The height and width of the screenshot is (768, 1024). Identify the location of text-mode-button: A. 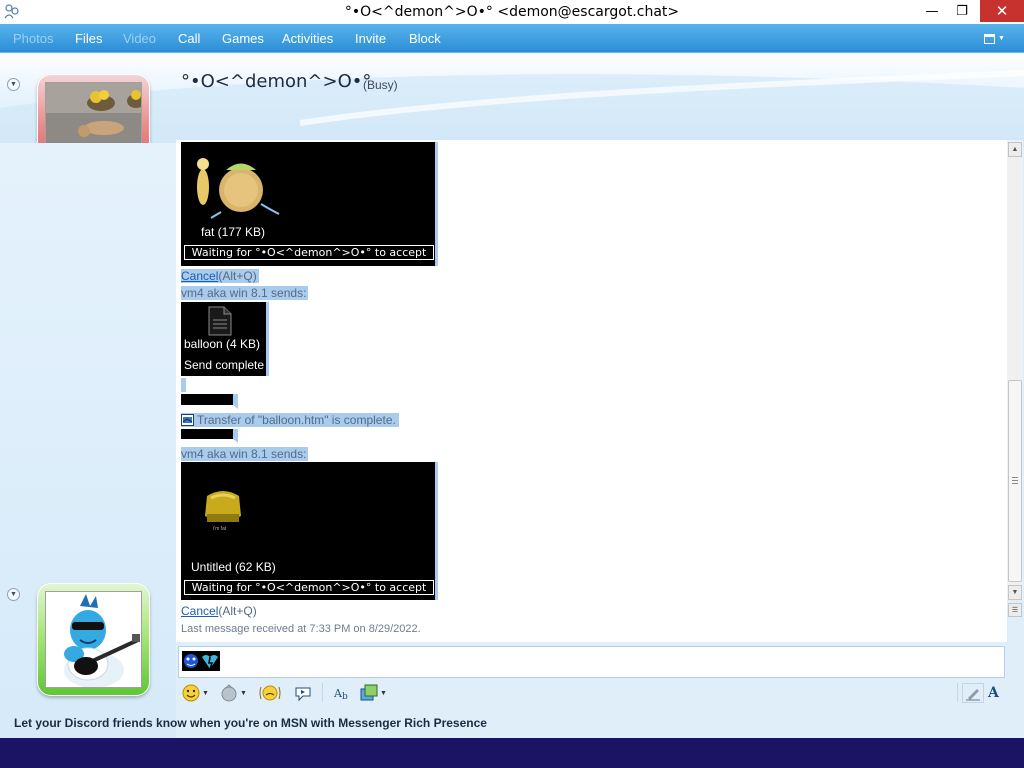
(993, 693).